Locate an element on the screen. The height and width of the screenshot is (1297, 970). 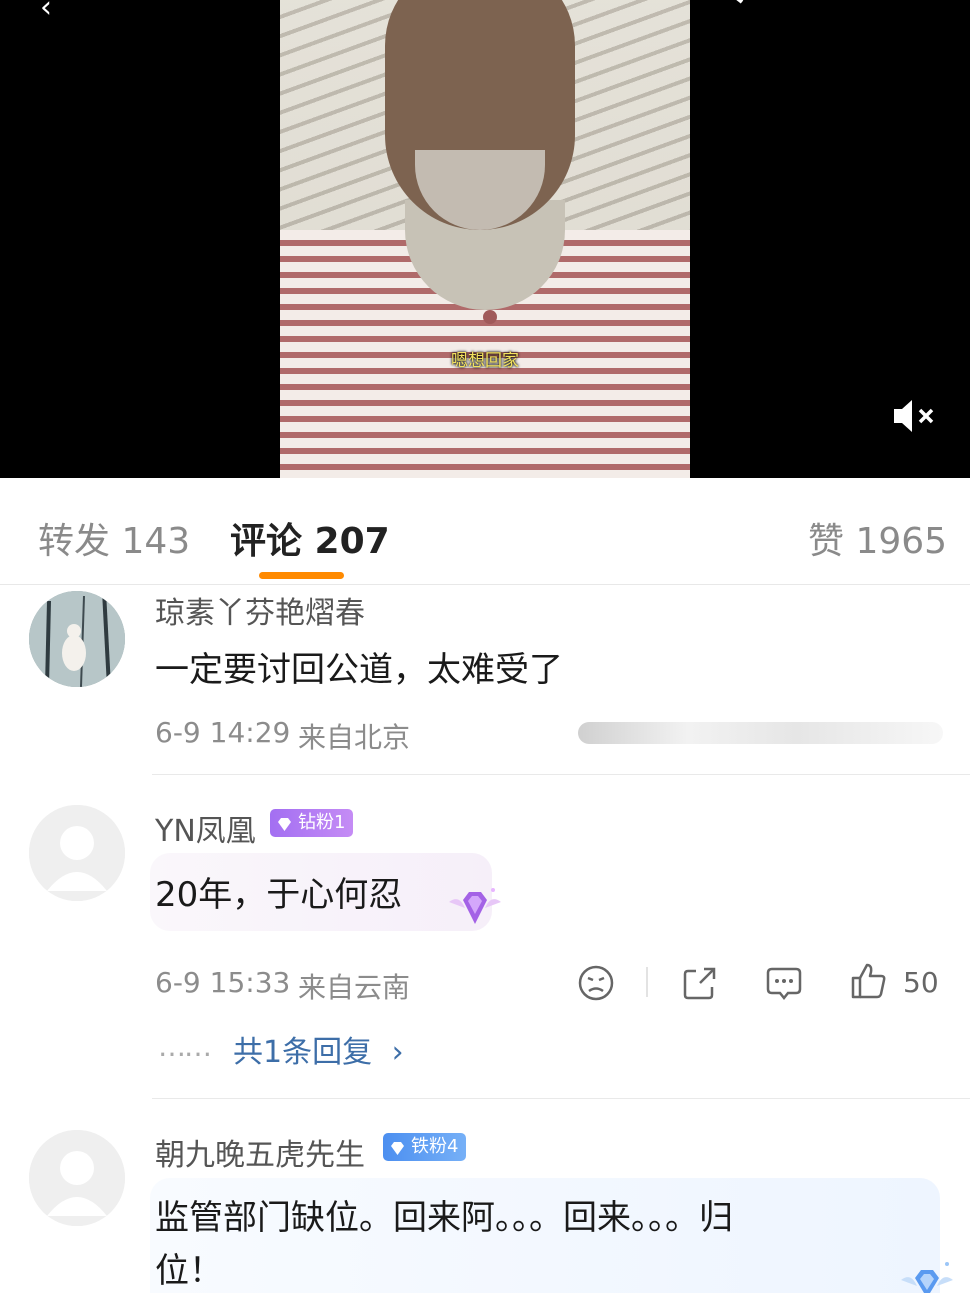
view-replies-link: 共1条回复 › is located at coordinates (318, 1049).